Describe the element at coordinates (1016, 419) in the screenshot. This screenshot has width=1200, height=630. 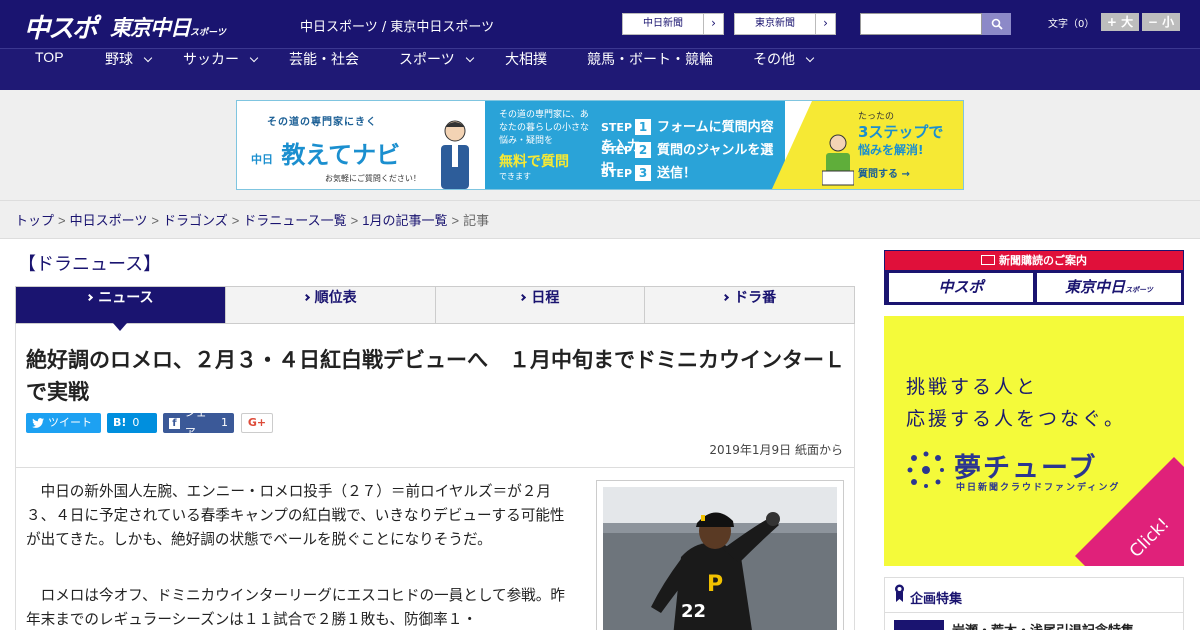
I see `ad-line-2: 応援する人をつなぐ。` at that location.